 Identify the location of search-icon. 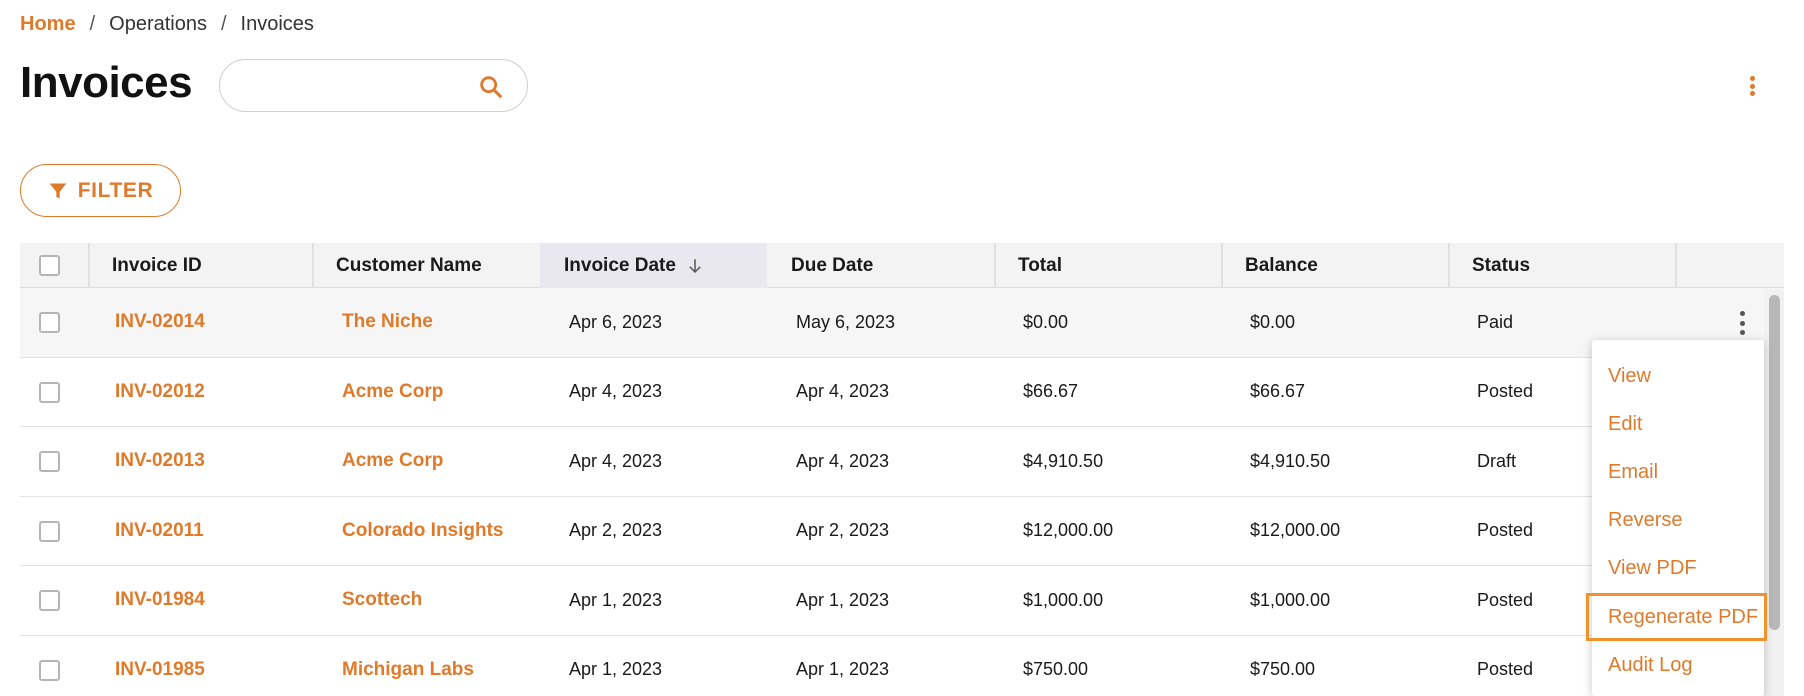
(491, 87).